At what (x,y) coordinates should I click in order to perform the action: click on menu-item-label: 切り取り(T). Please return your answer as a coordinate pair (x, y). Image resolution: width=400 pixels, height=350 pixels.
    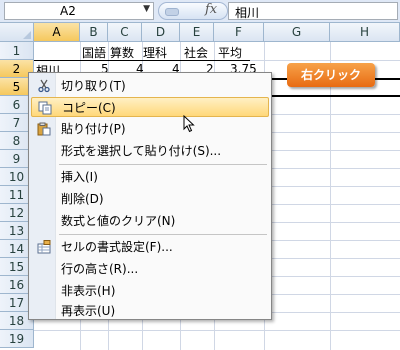
    Looking at the image, I should click on (93, 86).